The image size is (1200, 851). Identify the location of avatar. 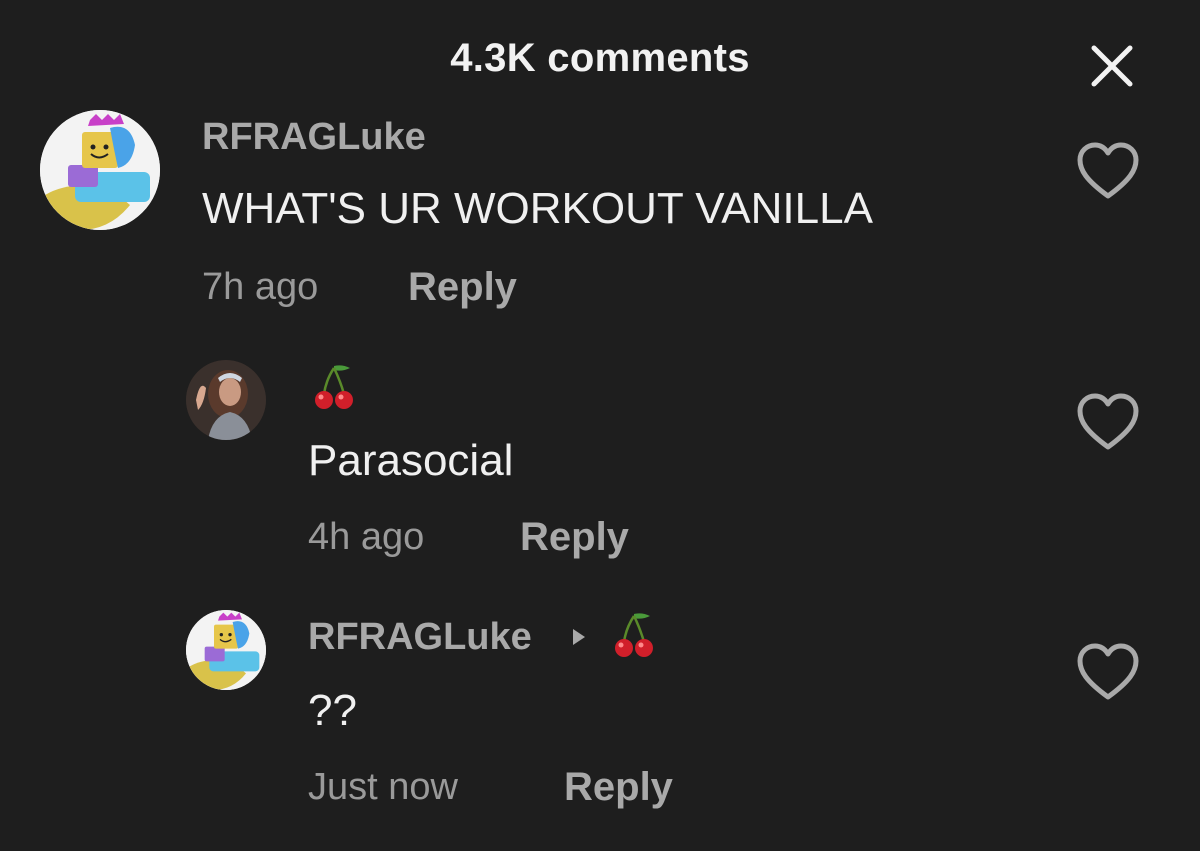
(226, 650).